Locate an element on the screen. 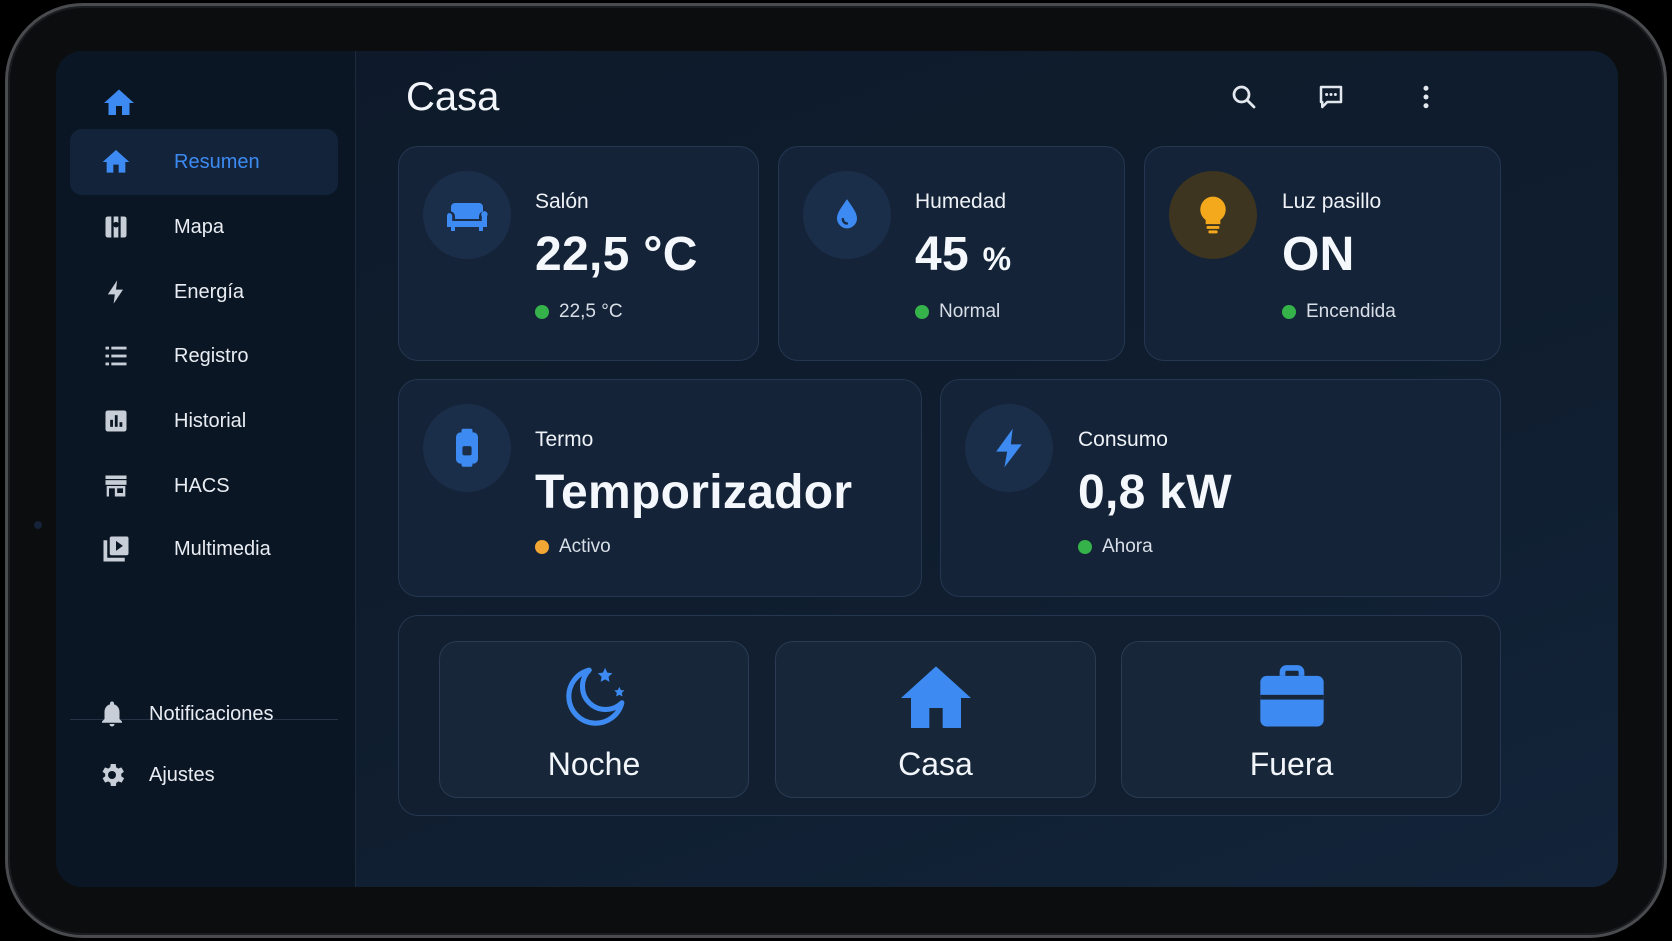 This screenshot has width=1672, height=941. sidebar-item-hacs: HACS is located at coordinates (204, 486).